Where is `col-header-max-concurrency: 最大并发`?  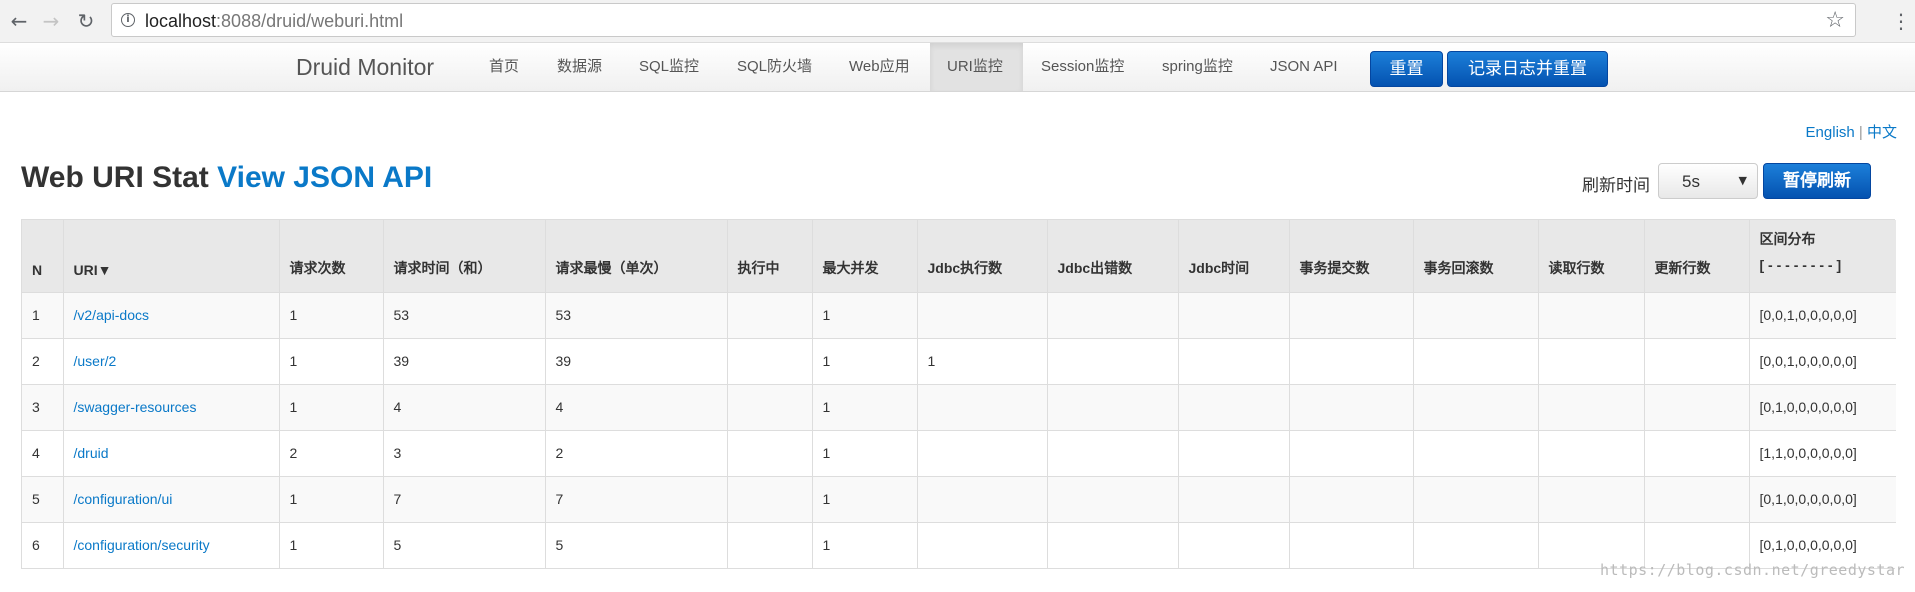
col-header-max-concurrency: 最大并发 is located at coordinates (864, 256).